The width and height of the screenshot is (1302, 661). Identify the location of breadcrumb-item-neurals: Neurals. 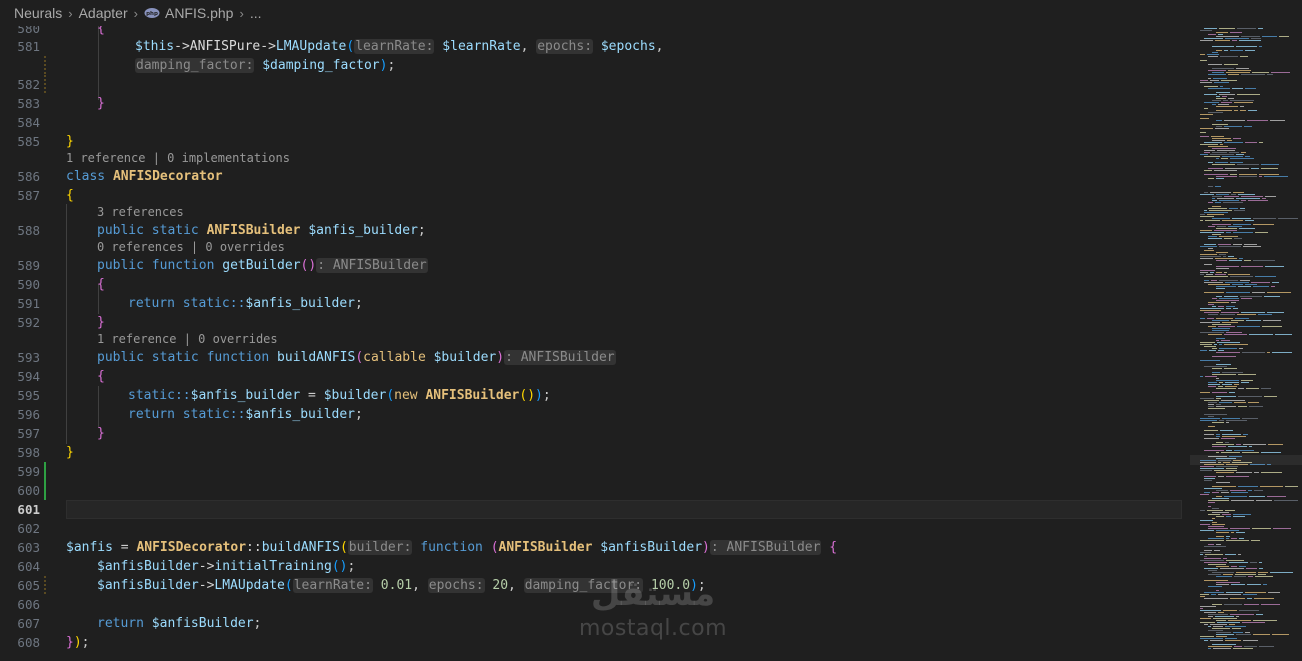
(38, 13).